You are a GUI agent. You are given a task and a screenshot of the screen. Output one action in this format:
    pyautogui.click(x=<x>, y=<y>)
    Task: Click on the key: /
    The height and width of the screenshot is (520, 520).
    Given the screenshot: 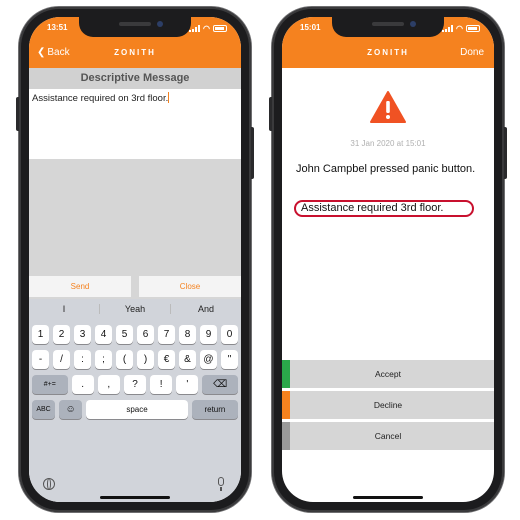 What is the action you would take?
    pyautogui.click(x=61, y=359)
    